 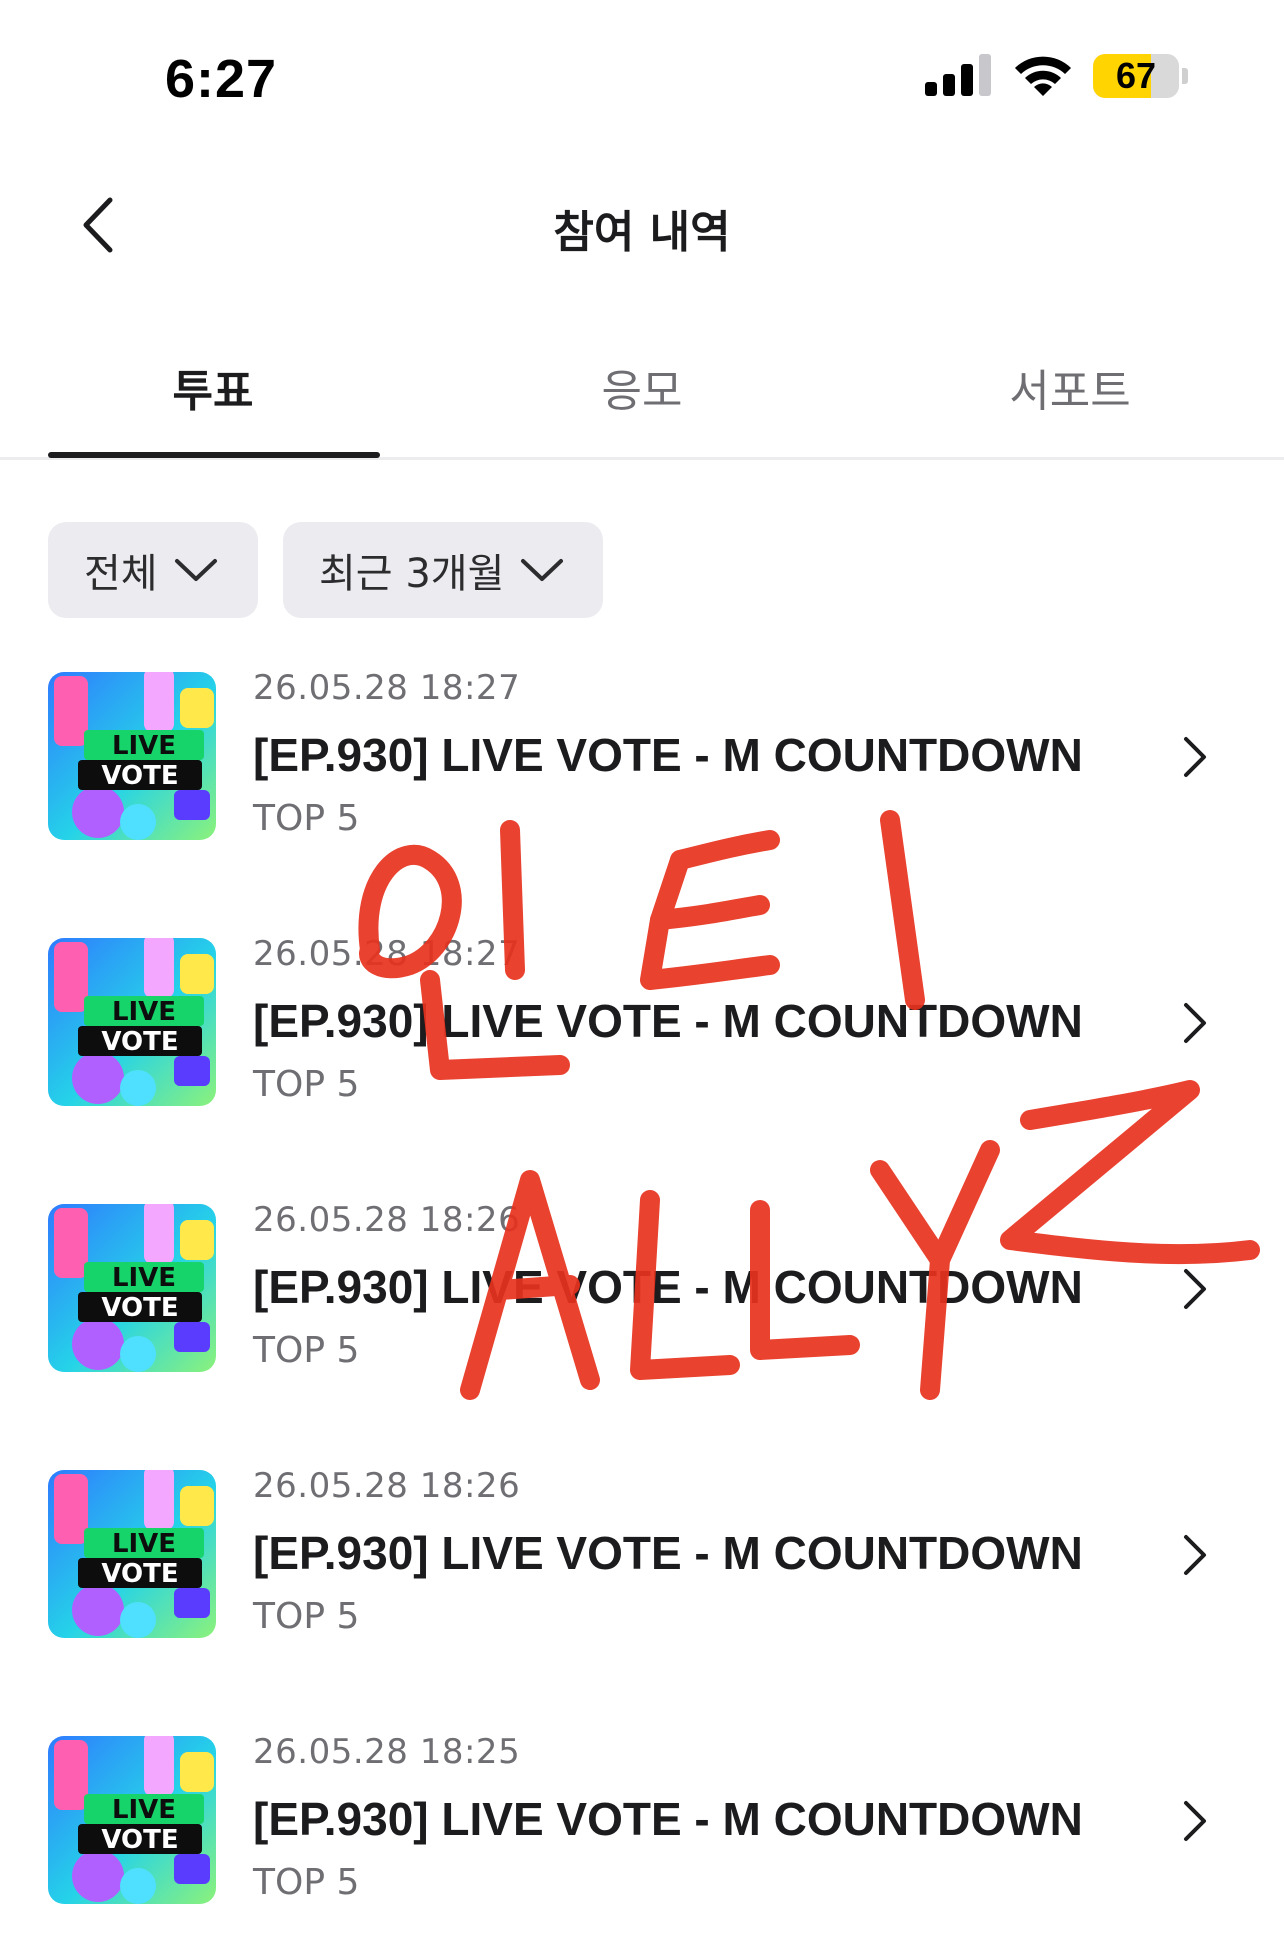 I want to click on period-filter-dropdown: 최근 3개월, so click(x=443, y=570).